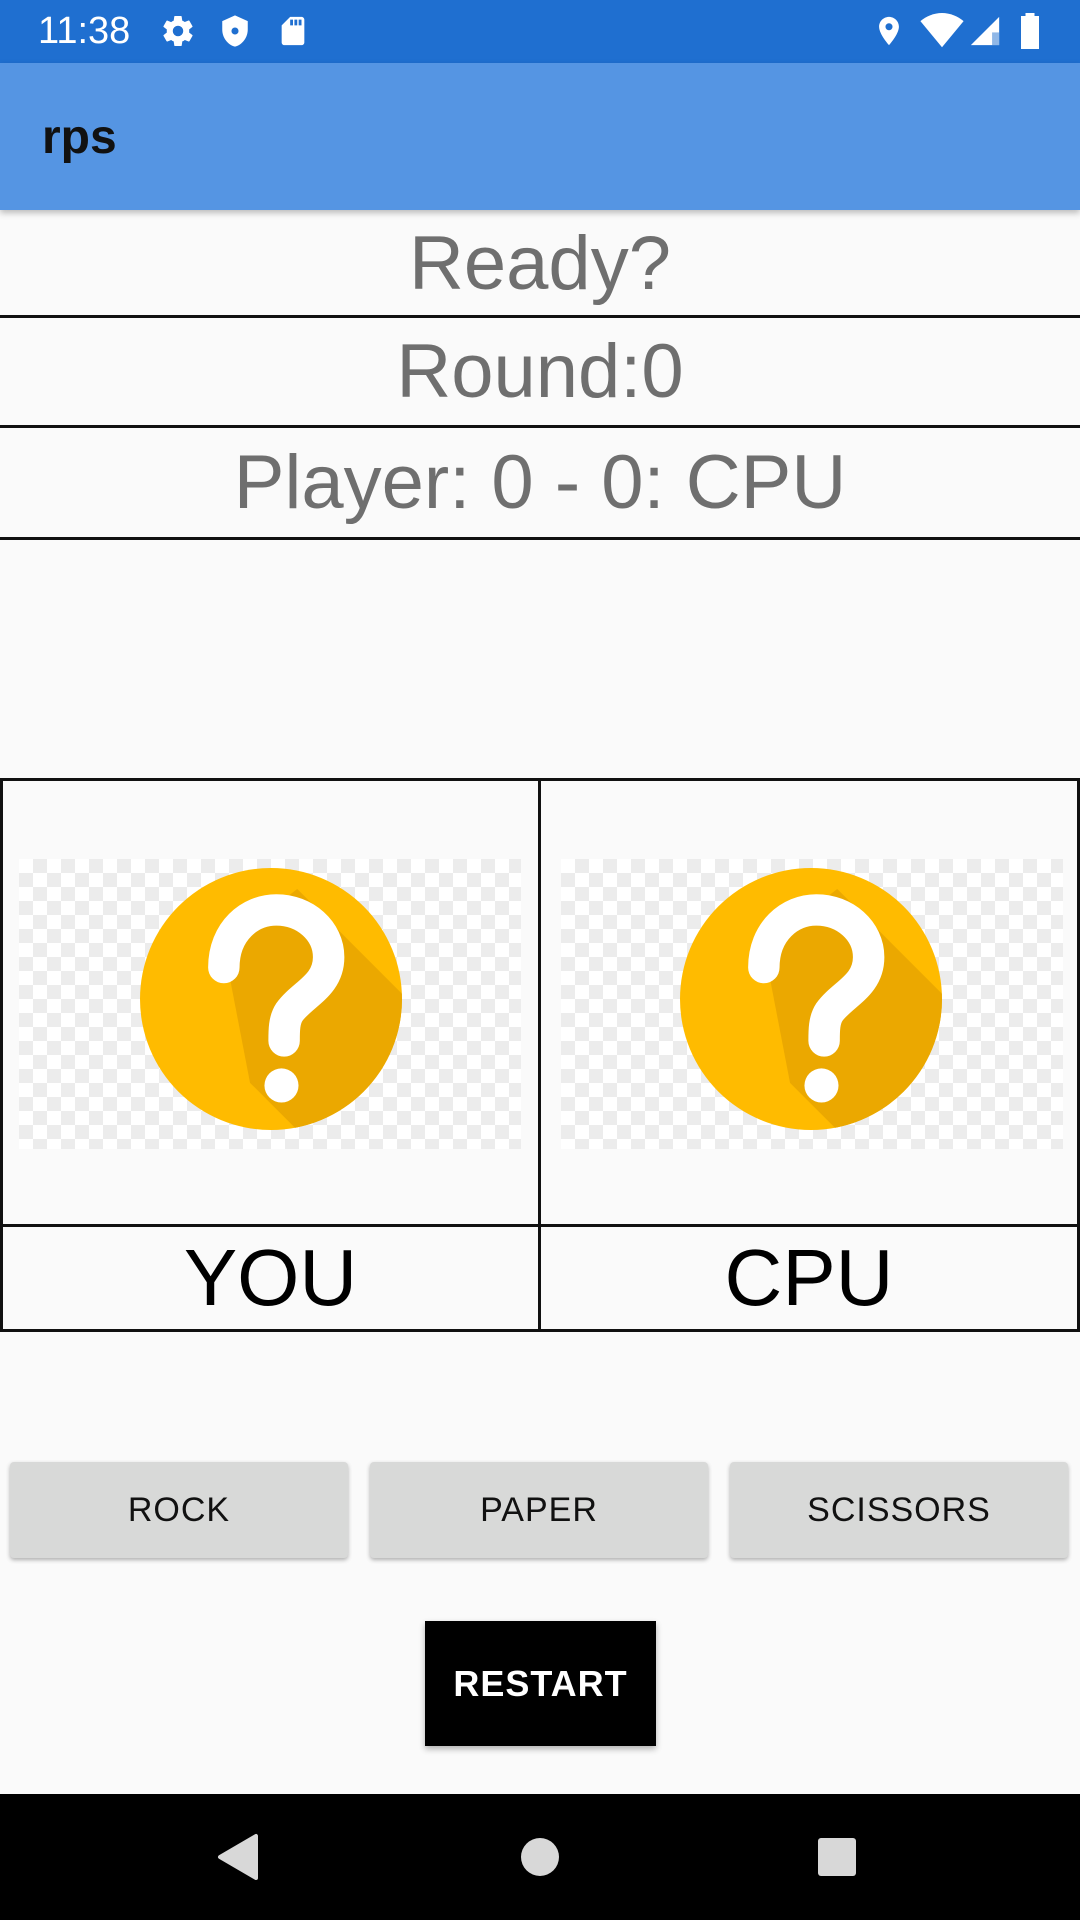 The image size is (1080, 1920). I want to click on battery-icon, so click(1030, 33).